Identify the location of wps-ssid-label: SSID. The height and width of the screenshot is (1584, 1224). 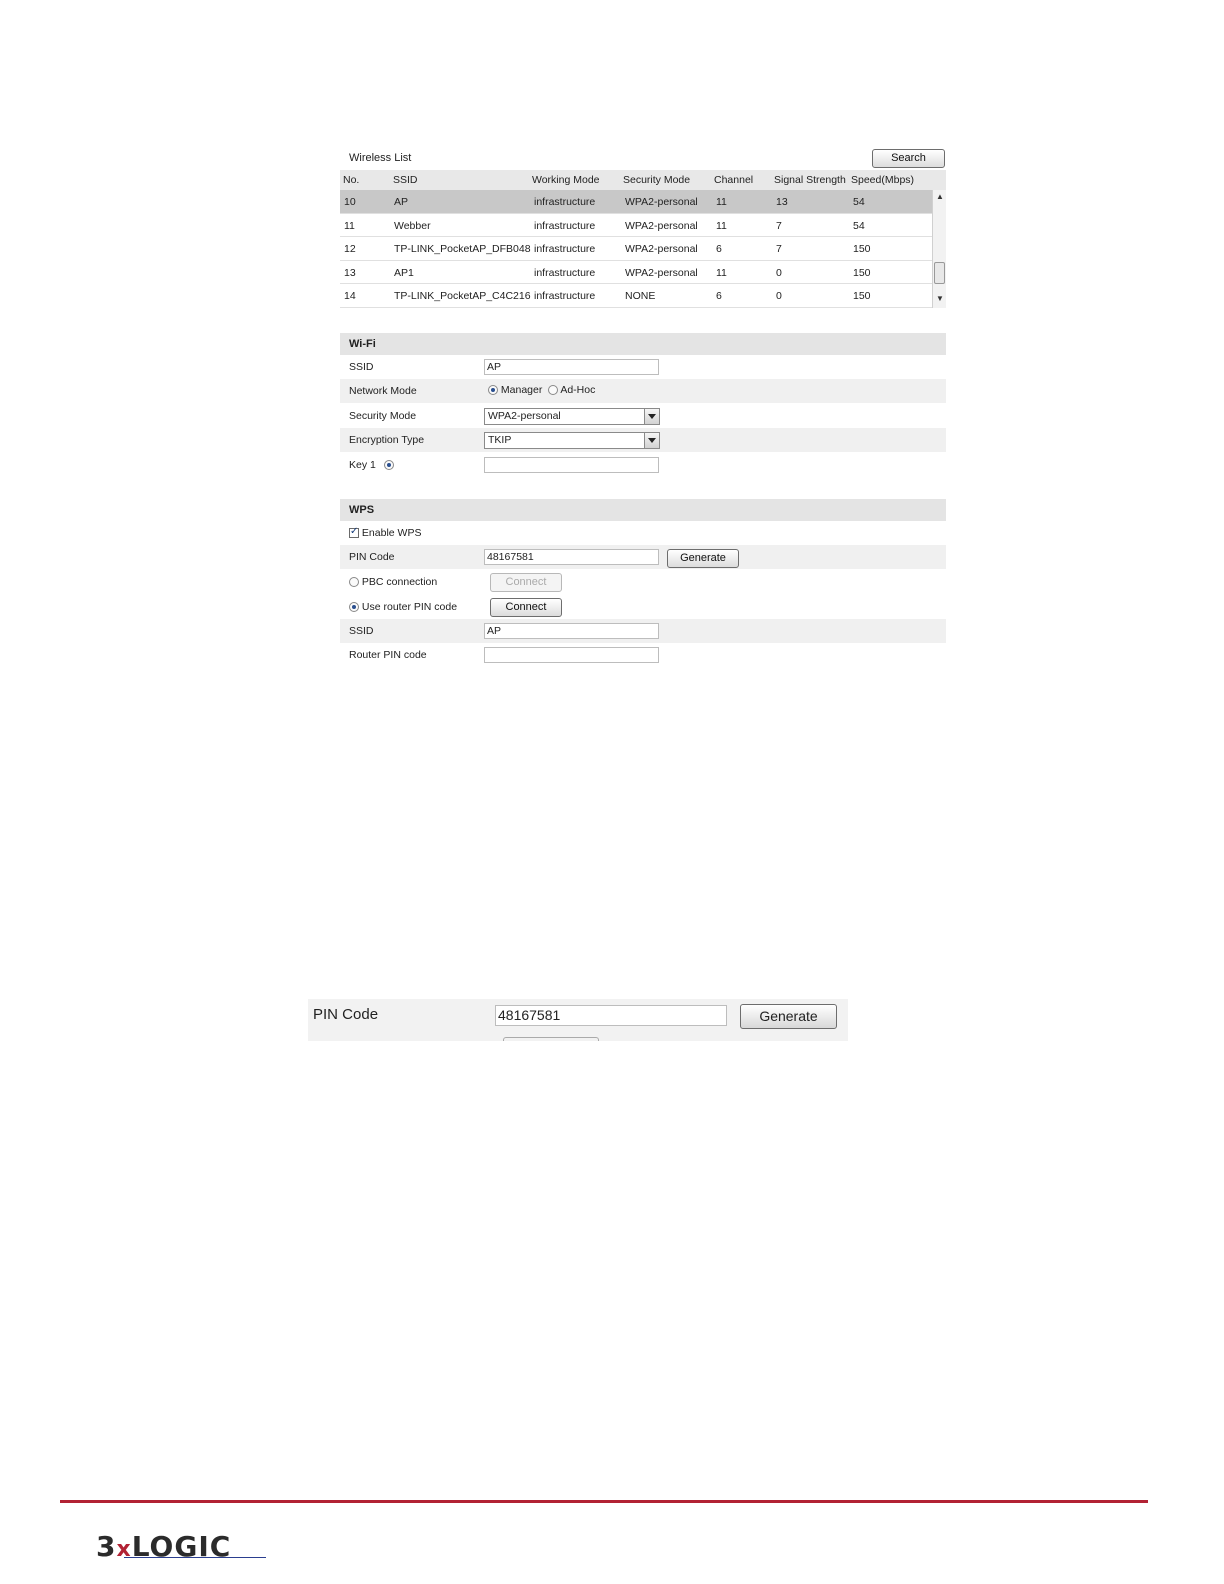
(361, 631).